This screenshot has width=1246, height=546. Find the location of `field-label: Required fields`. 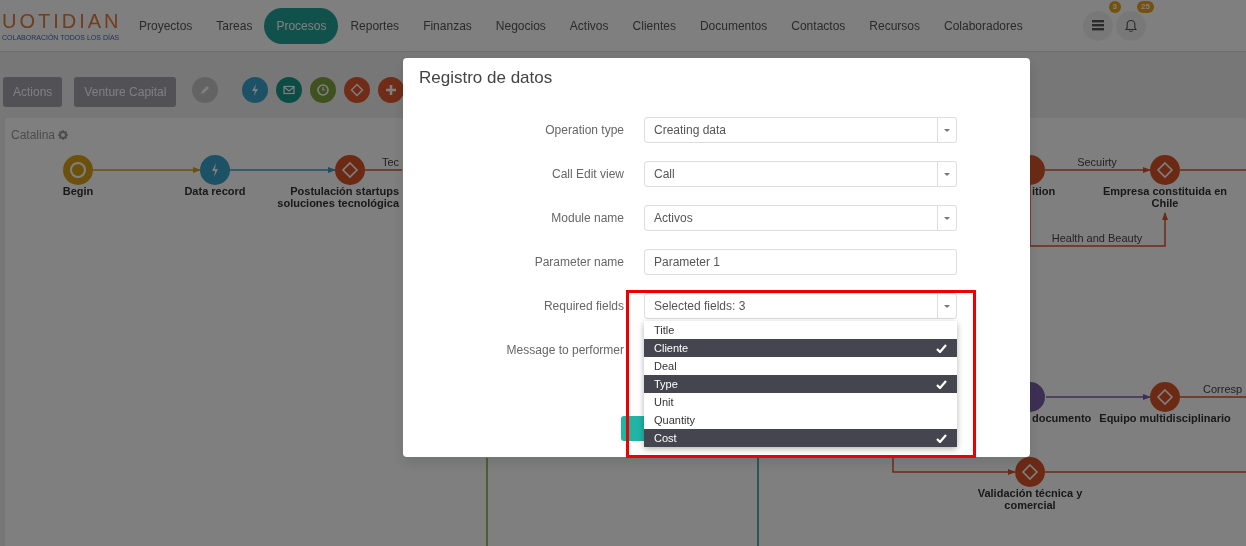

field-label: Required fields is located at coordinates (583, 306).